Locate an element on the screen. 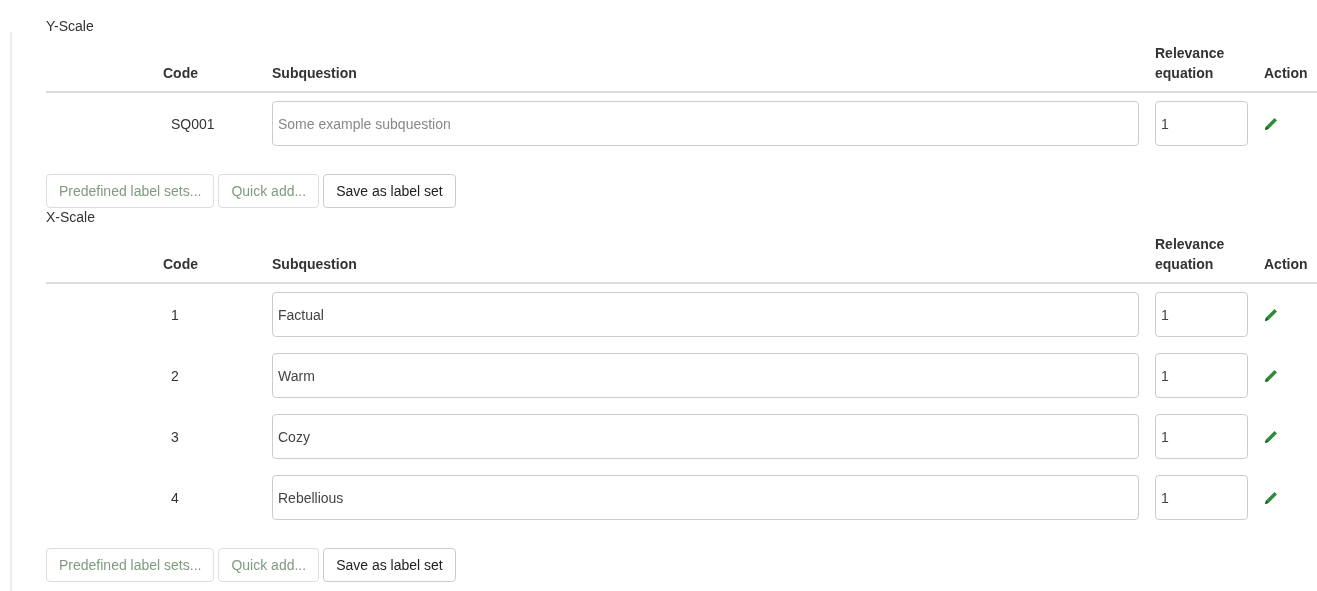 Image resolution: width=1317 pixels, height=591 pixels. scale-title: X-Scale is located at coordinates (71, 217).